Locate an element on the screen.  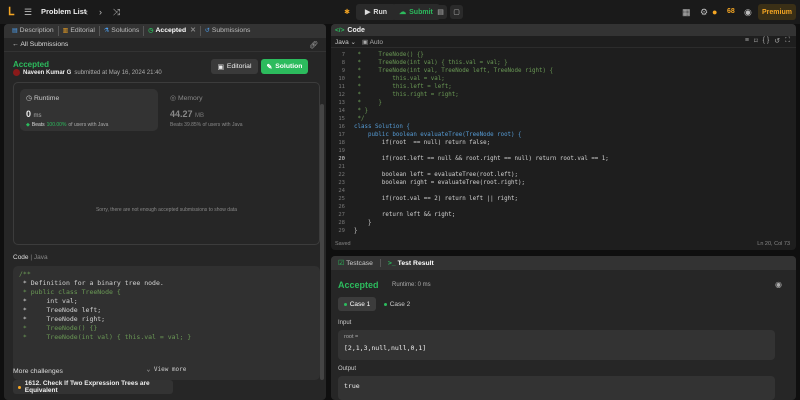
next-problem-icon: › is located at coordinates (100, 12).